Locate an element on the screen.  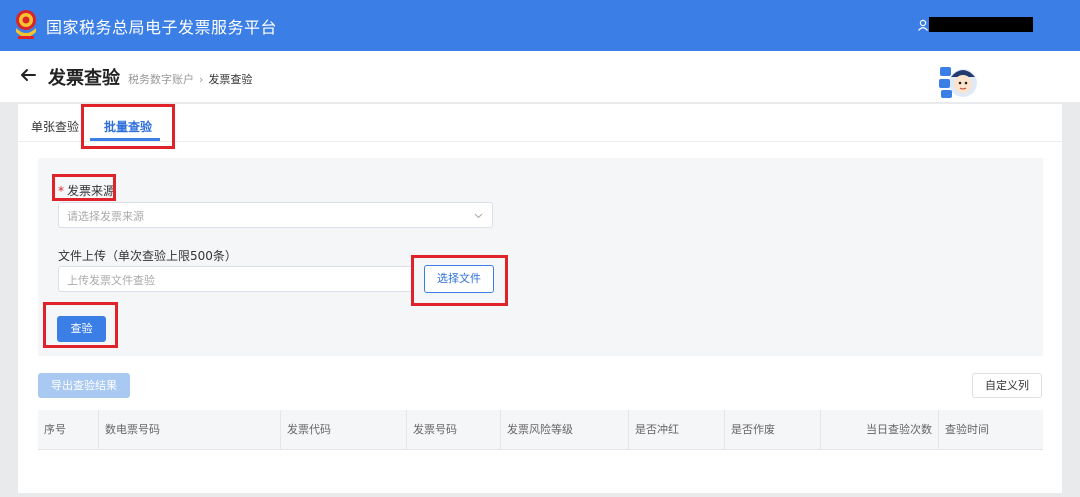
page-title: 发票查验 is located at coordinates (84, 78).